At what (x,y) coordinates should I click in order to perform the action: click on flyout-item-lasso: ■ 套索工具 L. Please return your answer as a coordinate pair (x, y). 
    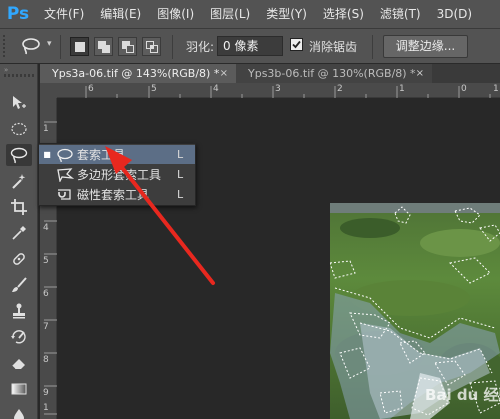
    Looking at the image, I should click on (117, 154).